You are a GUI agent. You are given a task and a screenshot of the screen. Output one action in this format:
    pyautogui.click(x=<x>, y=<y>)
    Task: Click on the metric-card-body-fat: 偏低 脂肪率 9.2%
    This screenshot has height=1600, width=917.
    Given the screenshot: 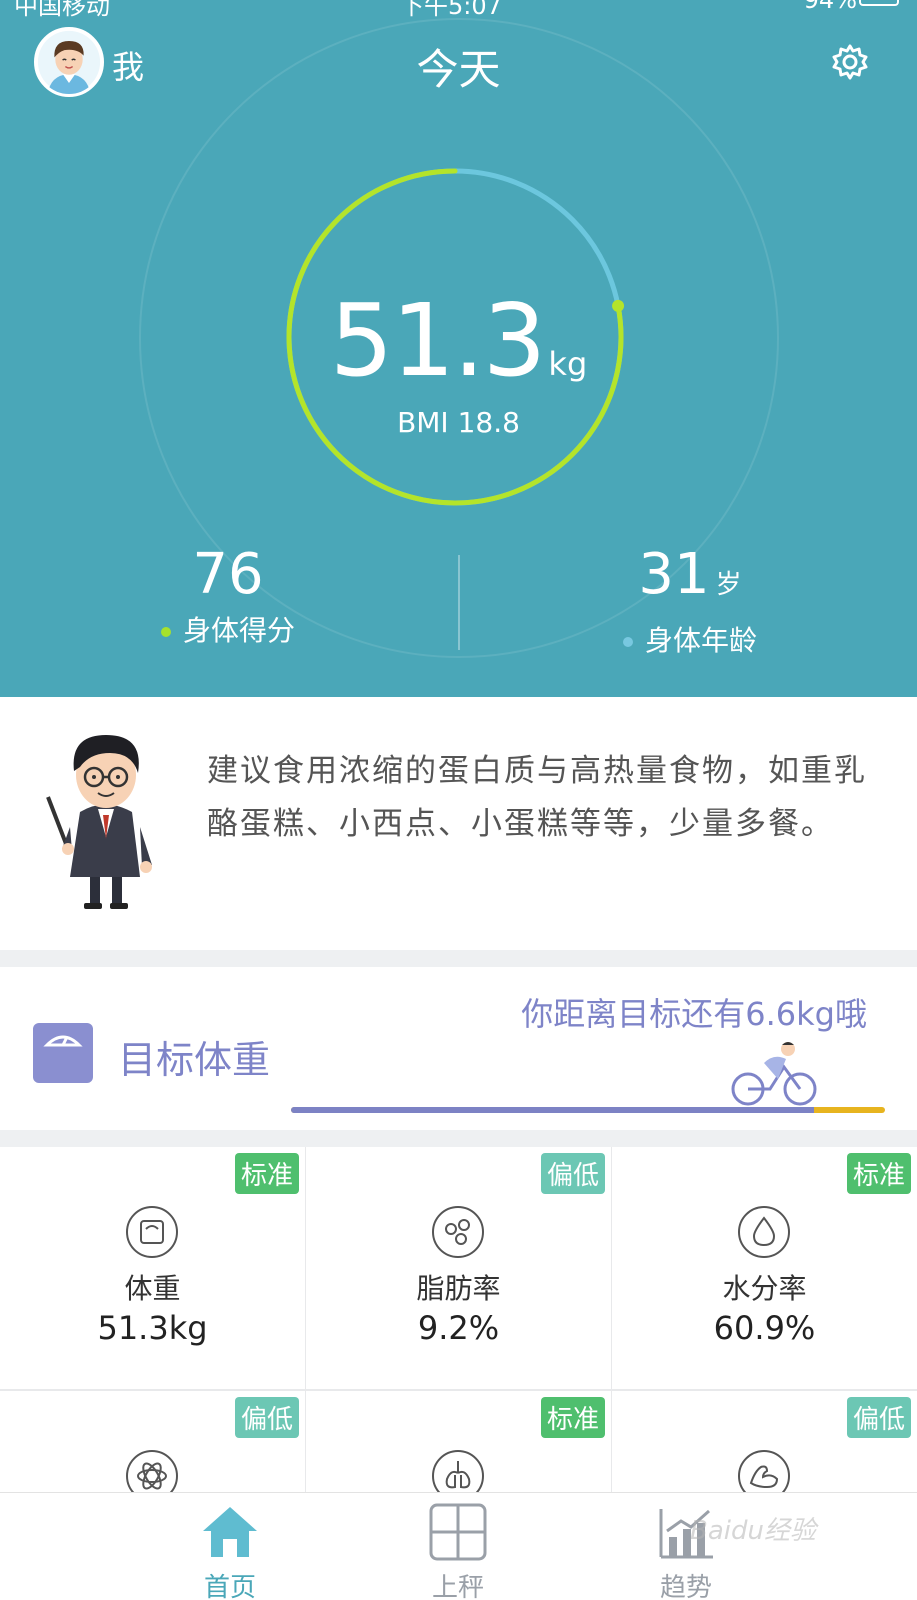 What is the action you would take?
    pyautogui.click(x=458, y=1268)
    